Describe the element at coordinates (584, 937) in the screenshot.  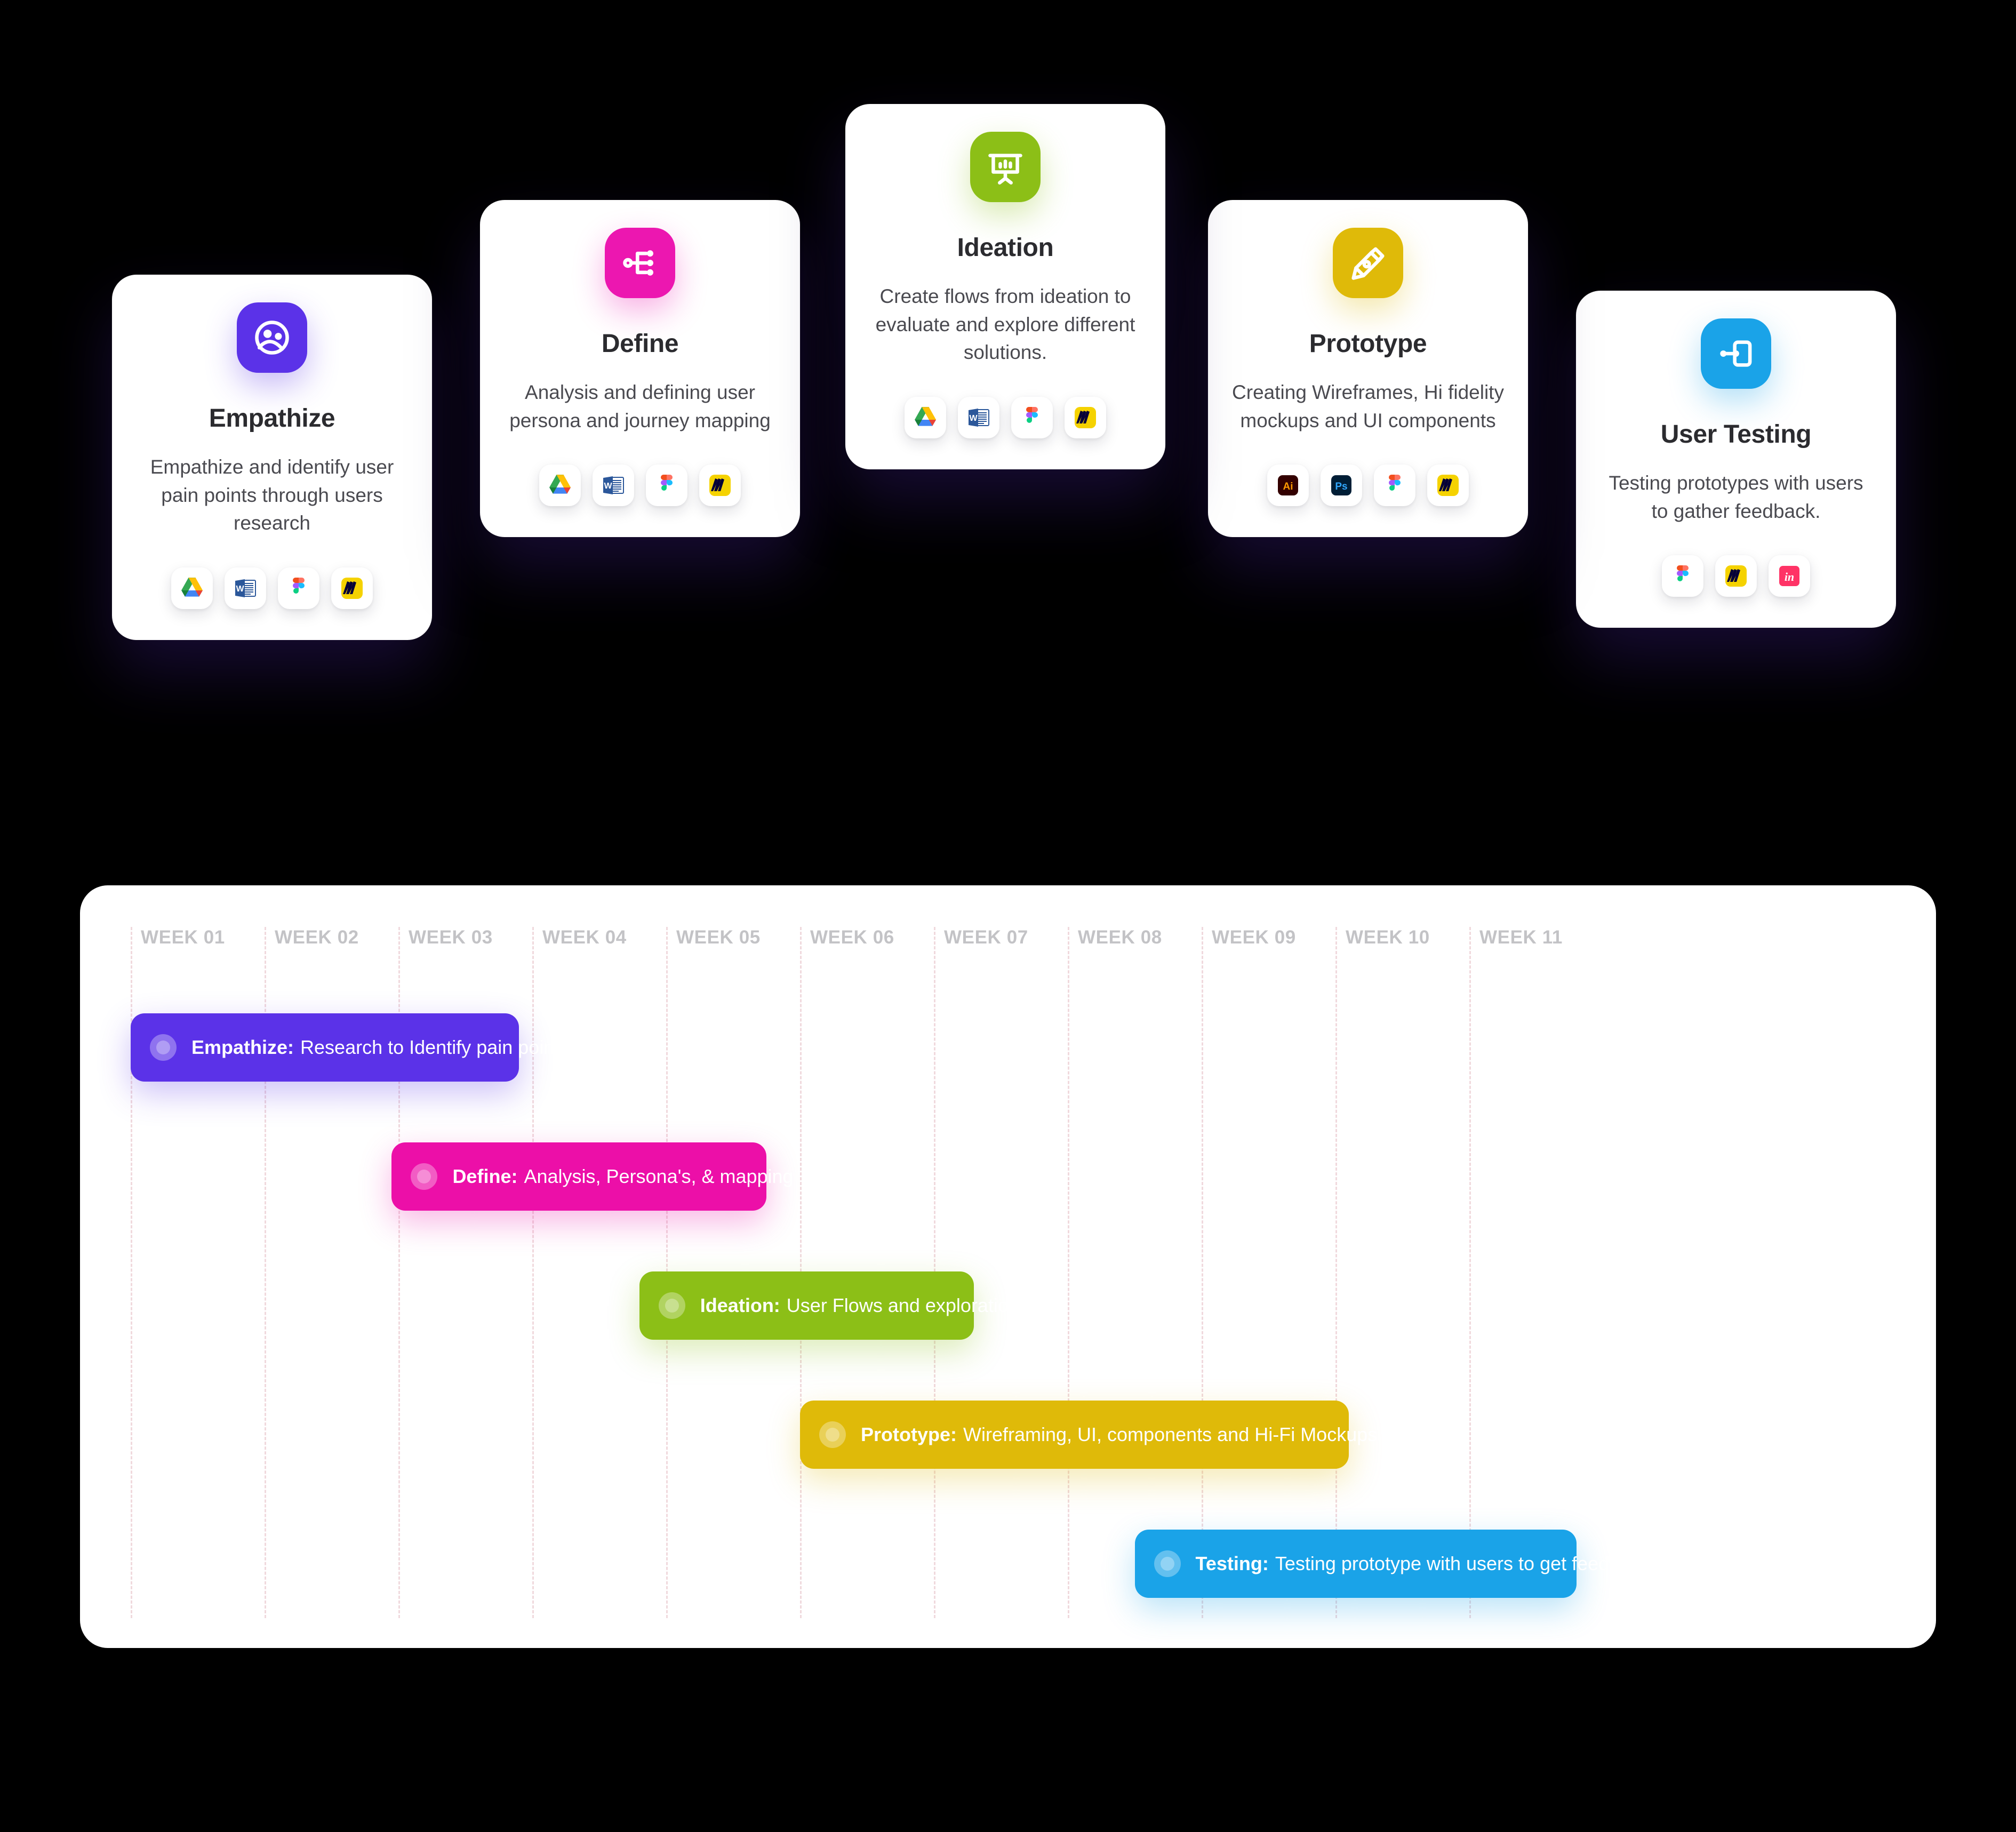
I see `week-label-4: WEEK 04` at that location.